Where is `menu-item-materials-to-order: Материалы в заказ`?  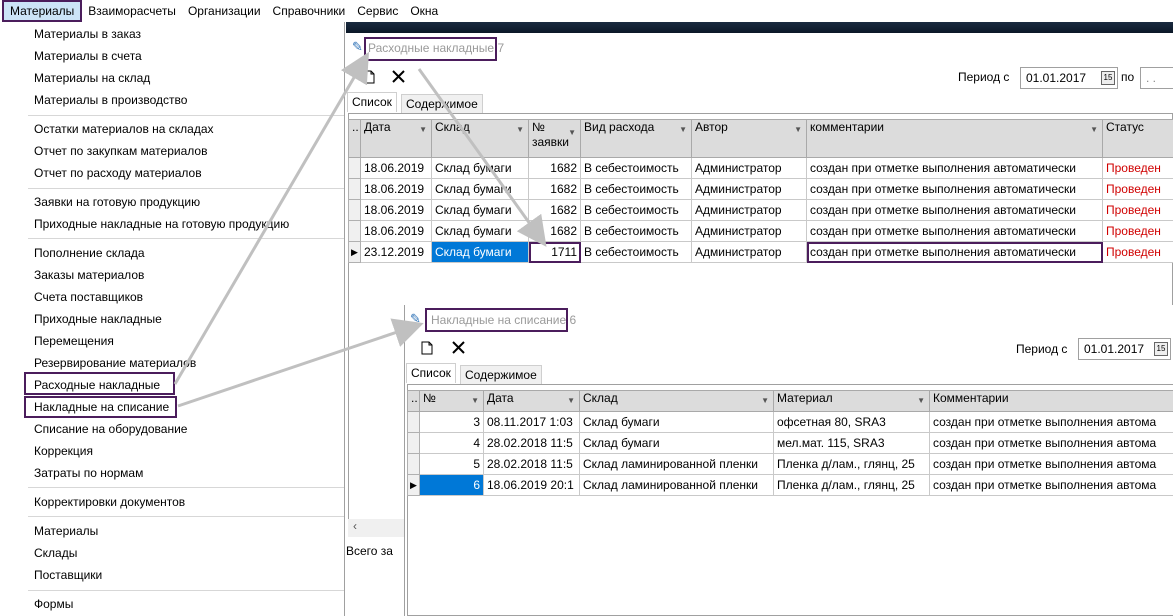
menu-item-materials-to-order: Материалы в заказ is located at coordinates (87, 34).